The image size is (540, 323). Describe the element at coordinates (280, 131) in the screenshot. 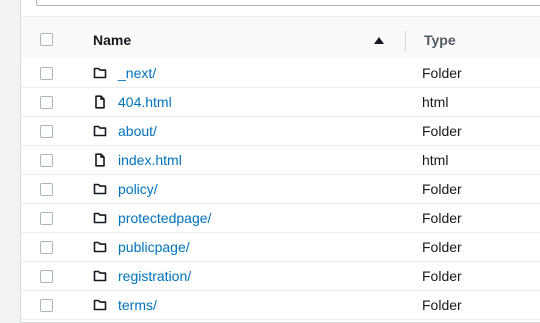

I see `table-row: about/Folder` at that location.